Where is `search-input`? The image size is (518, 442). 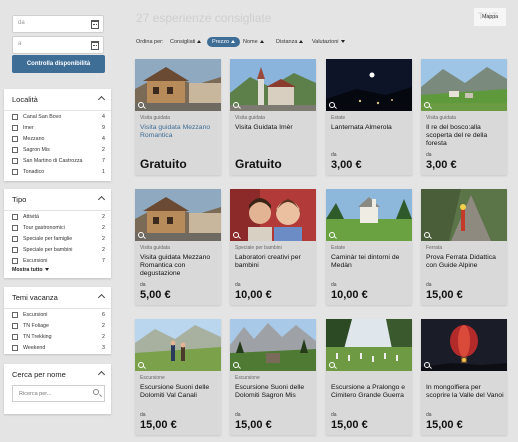
search-input is located at coordinates (52, 393).